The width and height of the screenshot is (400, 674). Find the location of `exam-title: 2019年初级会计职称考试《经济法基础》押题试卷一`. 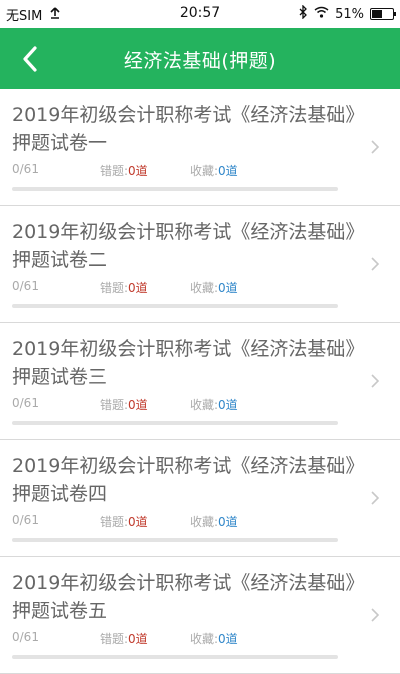

exam-title: 2019年初级会计职称考试《经济法基础》押题试卷一 is located at coordinates (183, 129).